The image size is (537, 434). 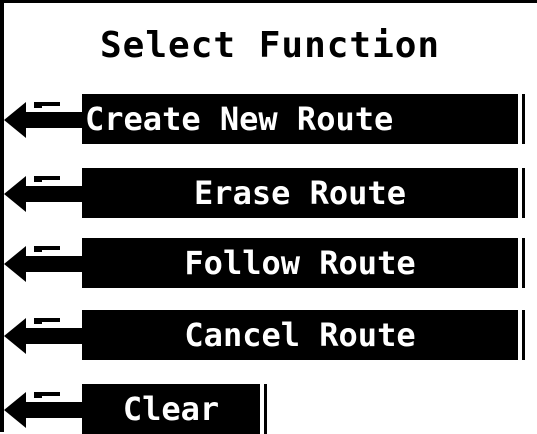 I want to click on menu-item-bar: Cancel Route, so click(x=300, y=335).